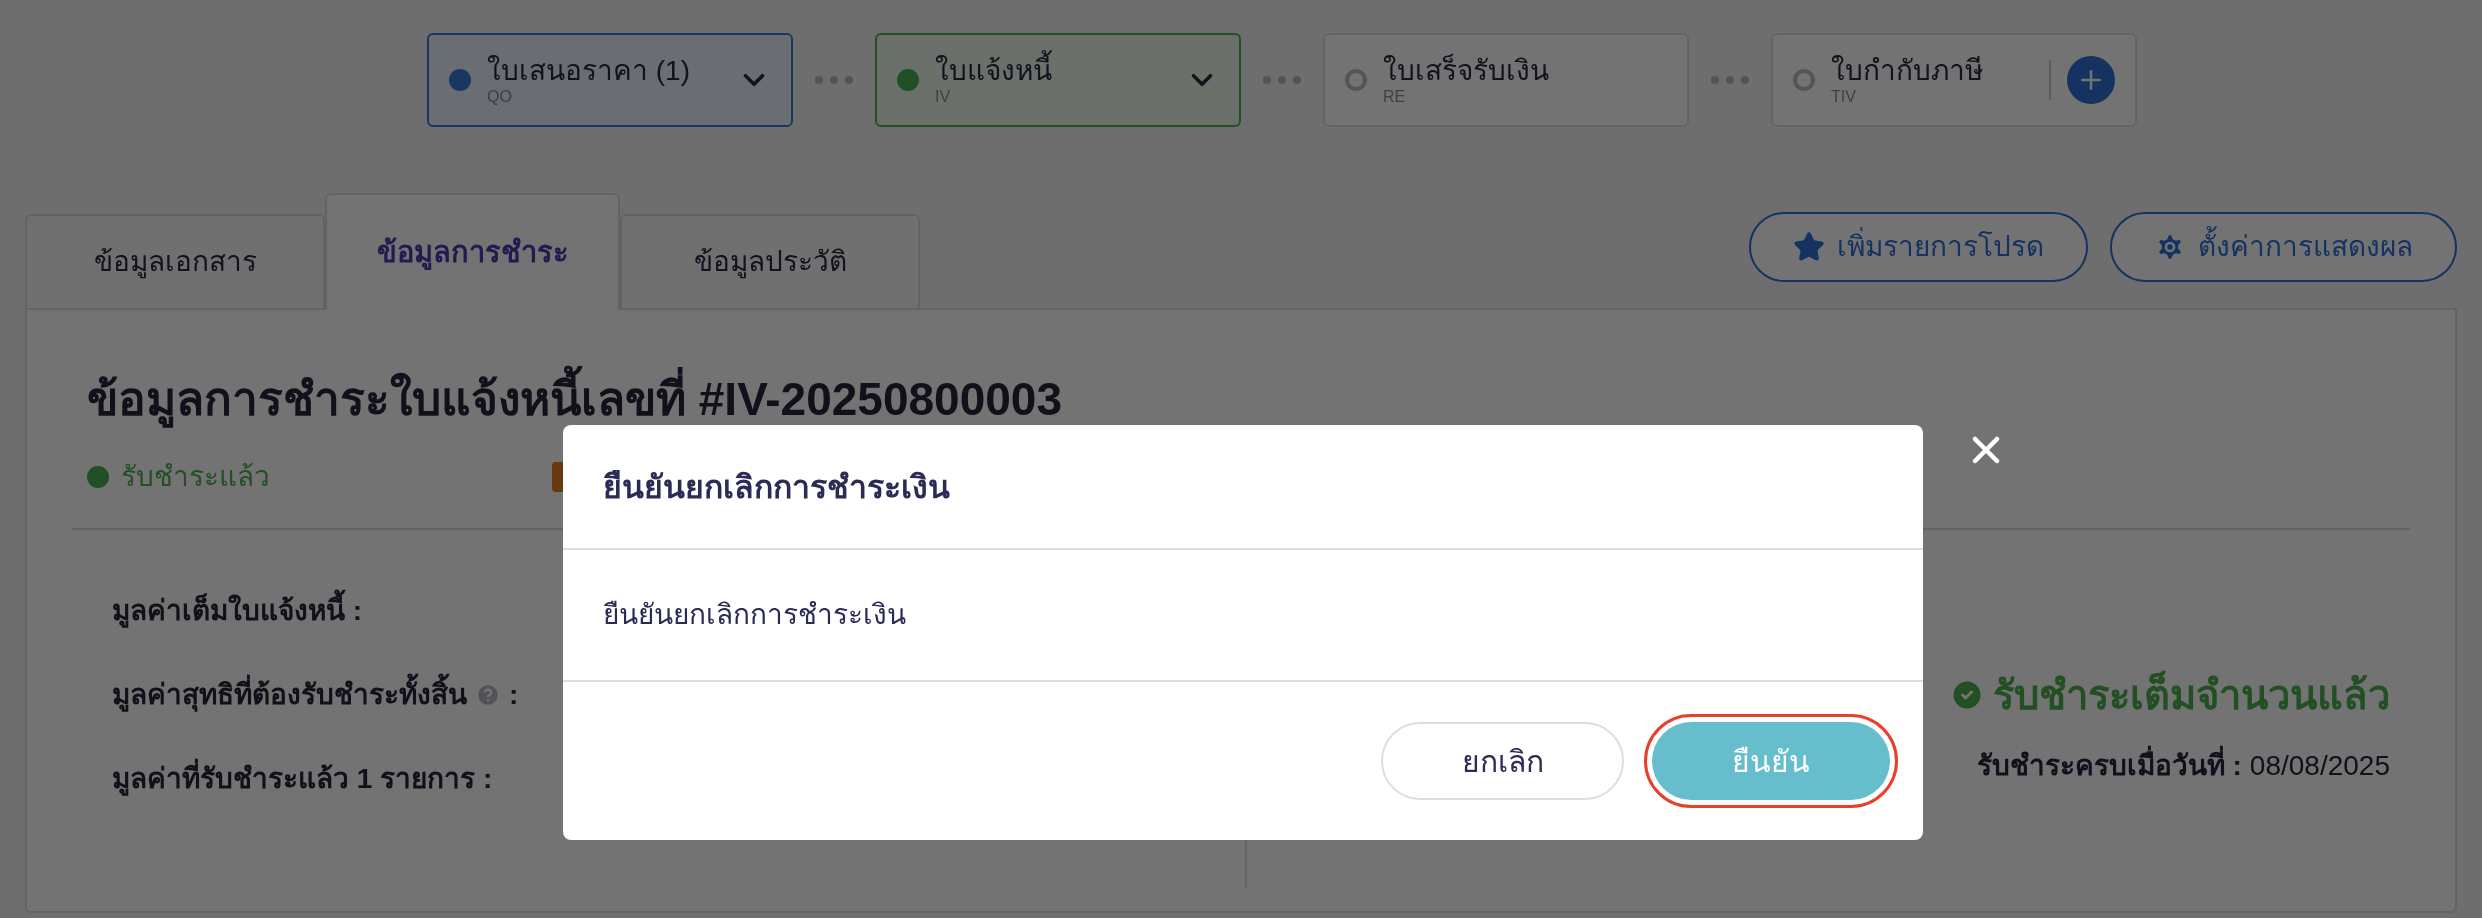 This screenshot has height=918, width=2482. I want to click on step-label: ใบเสร็จรับเงิน, so click(1466, 71).